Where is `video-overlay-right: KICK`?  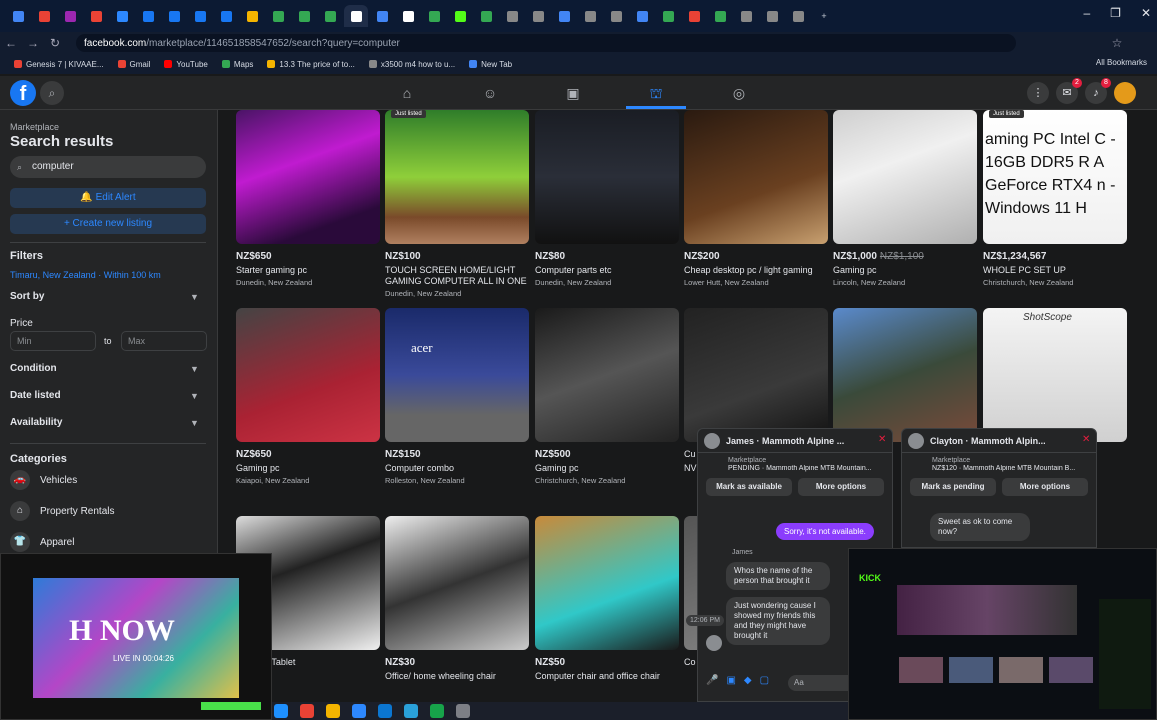
video-overlay-right: KICK is located at coordinates (1002, 634).